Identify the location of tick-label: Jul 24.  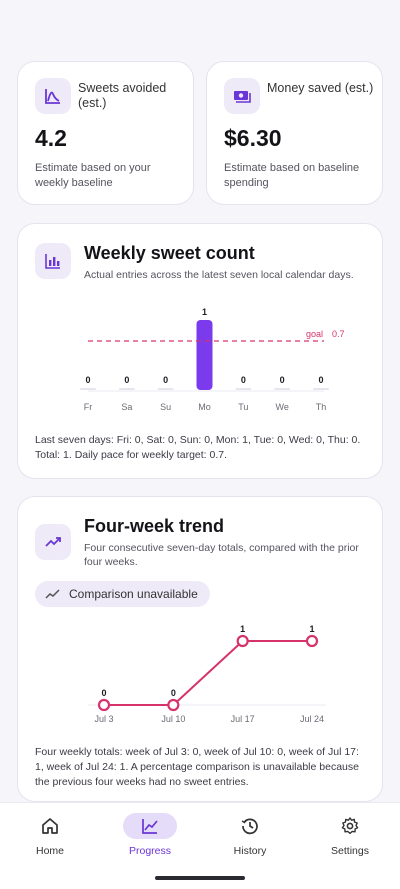
(312, 719).